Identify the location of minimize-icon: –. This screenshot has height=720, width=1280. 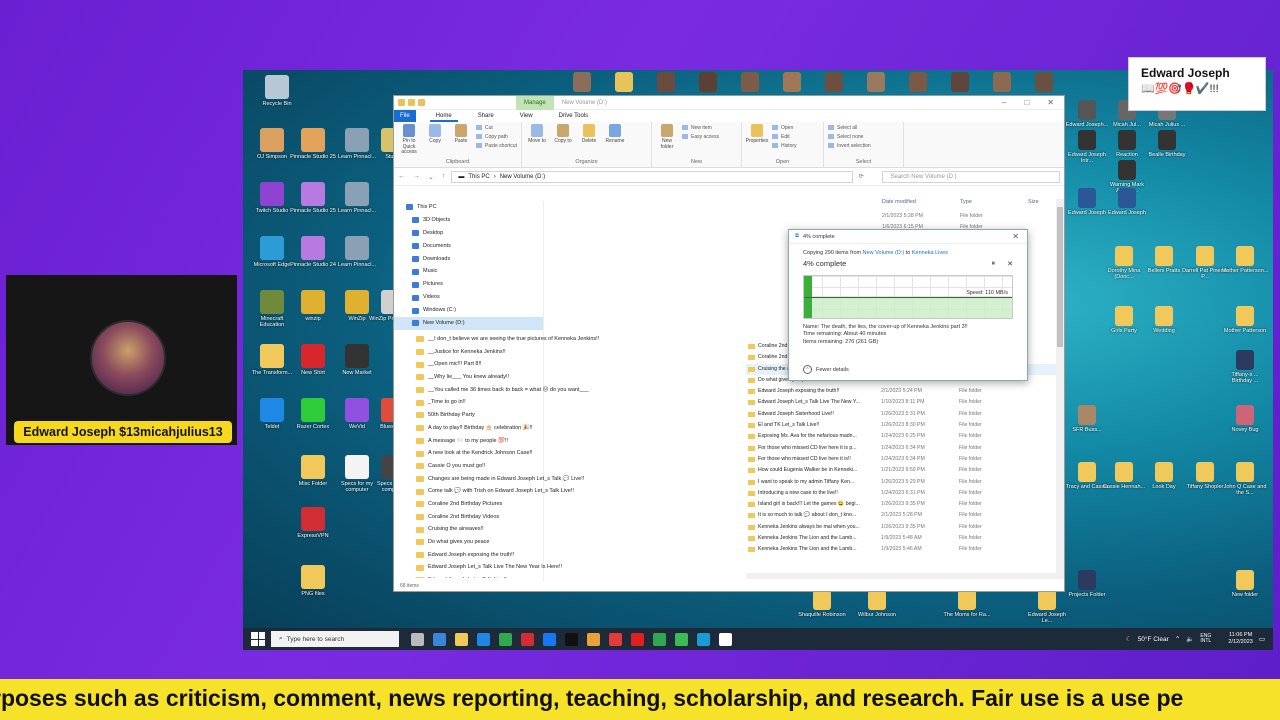
(1004, 102).